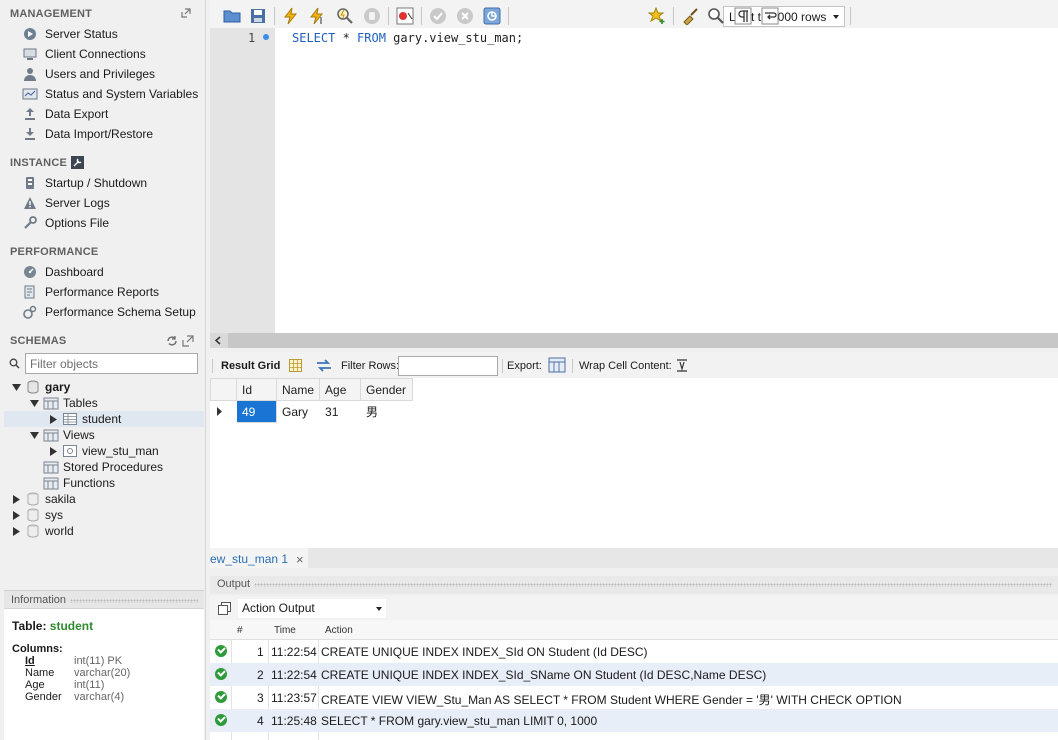 This screenshot has width=1058, height=740. I want to click on add-snippet-button, so click(657, 16).